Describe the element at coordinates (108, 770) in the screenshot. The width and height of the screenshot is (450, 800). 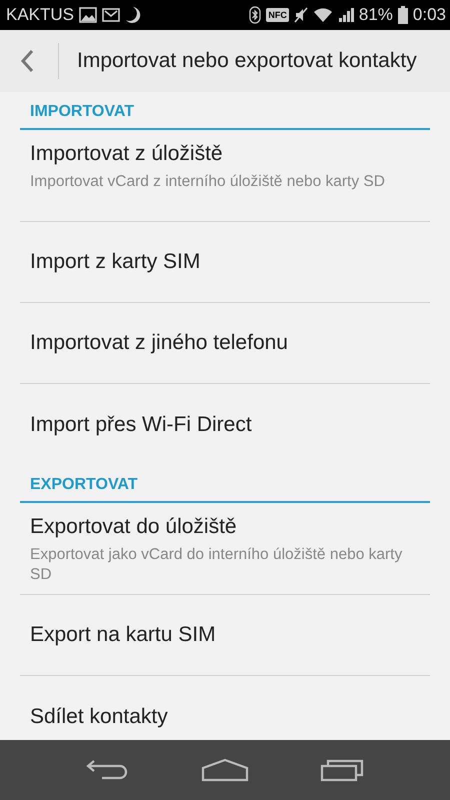
I see `back-arrow-icon` at that location.